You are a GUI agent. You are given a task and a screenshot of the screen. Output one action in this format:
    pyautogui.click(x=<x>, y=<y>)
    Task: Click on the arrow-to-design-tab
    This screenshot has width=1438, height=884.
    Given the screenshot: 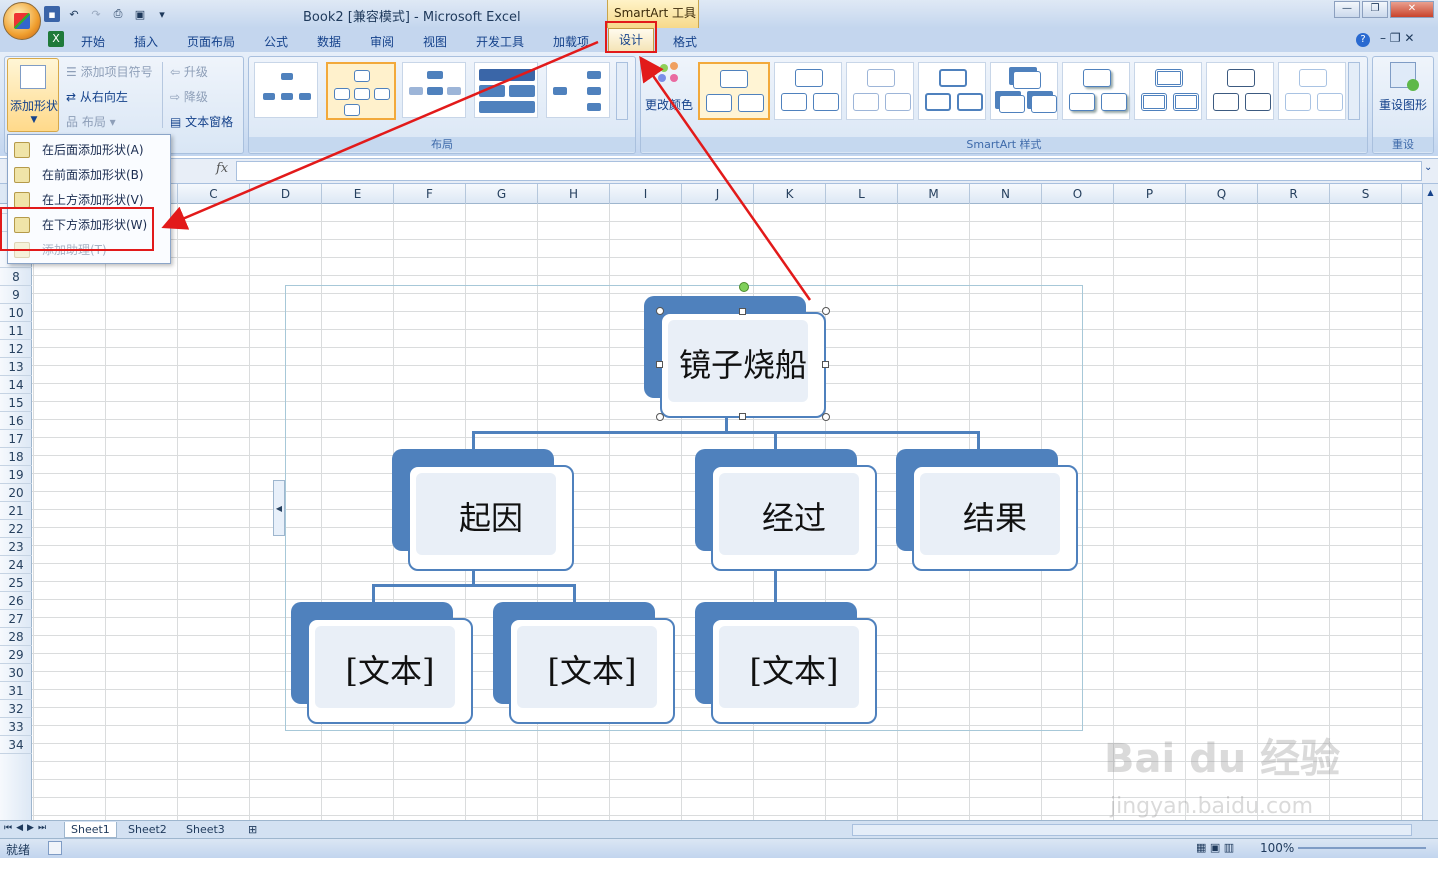 What is the action you would take?
    pyautogui.click(x=725, y=178)
    